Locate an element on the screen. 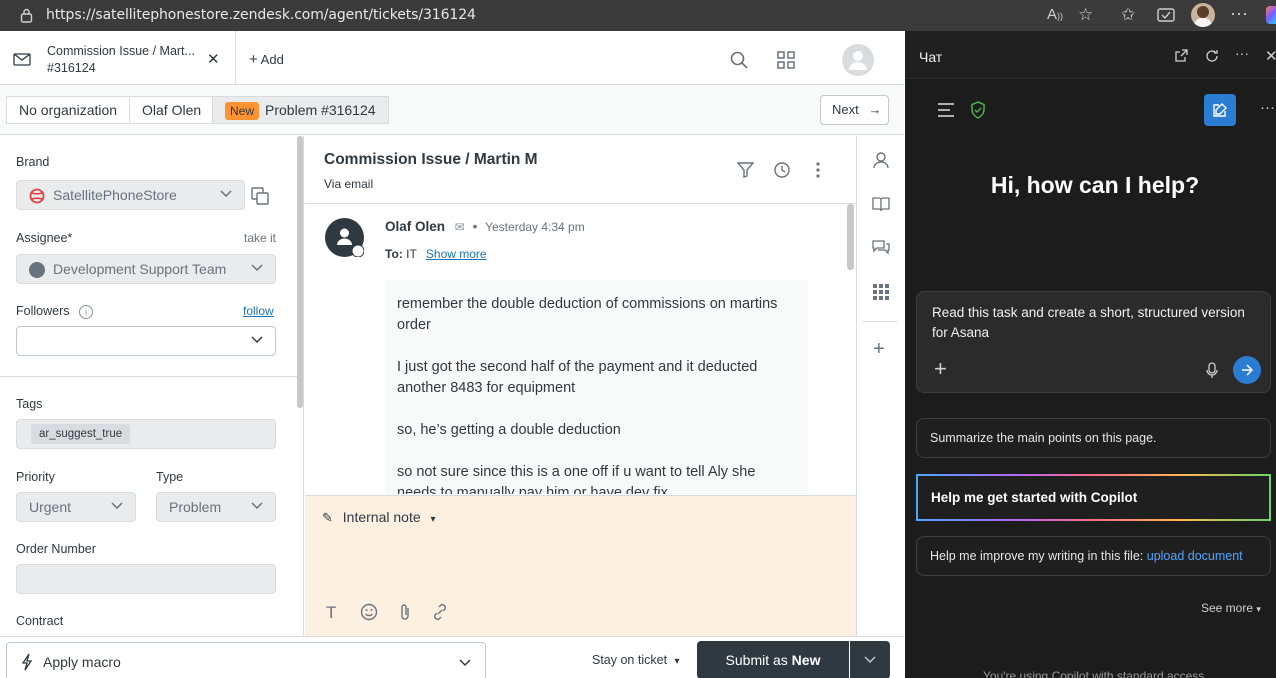  brand-logo-icon is located at coordinates (37, 196).